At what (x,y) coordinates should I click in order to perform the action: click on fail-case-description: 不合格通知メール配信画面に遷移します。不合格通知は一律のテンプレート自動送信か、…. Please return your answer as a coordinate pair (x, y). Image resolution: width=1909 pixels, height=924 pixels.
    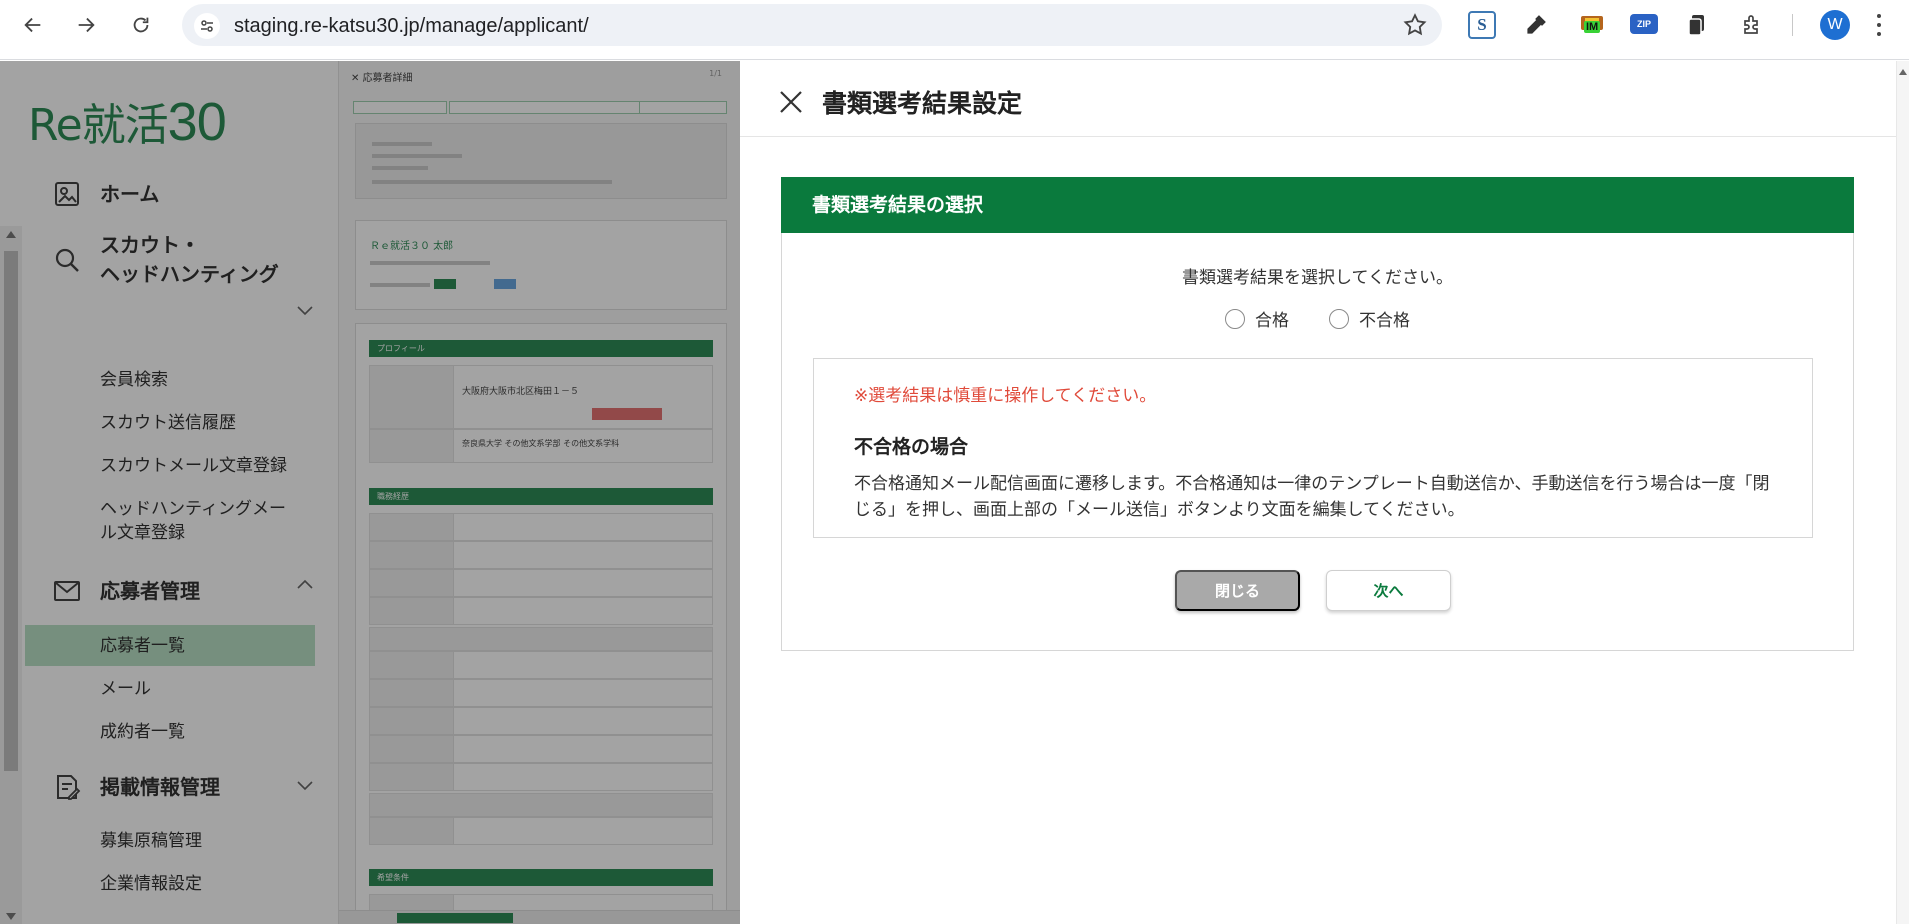
    Looking at the image, I should click on (1312, 497).